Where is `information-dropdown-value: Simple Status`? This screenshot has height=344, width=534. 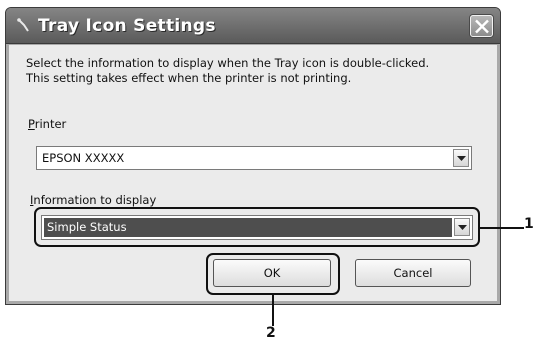
information-dropdown-value: Simple Status is located at coordinates (87, 227).